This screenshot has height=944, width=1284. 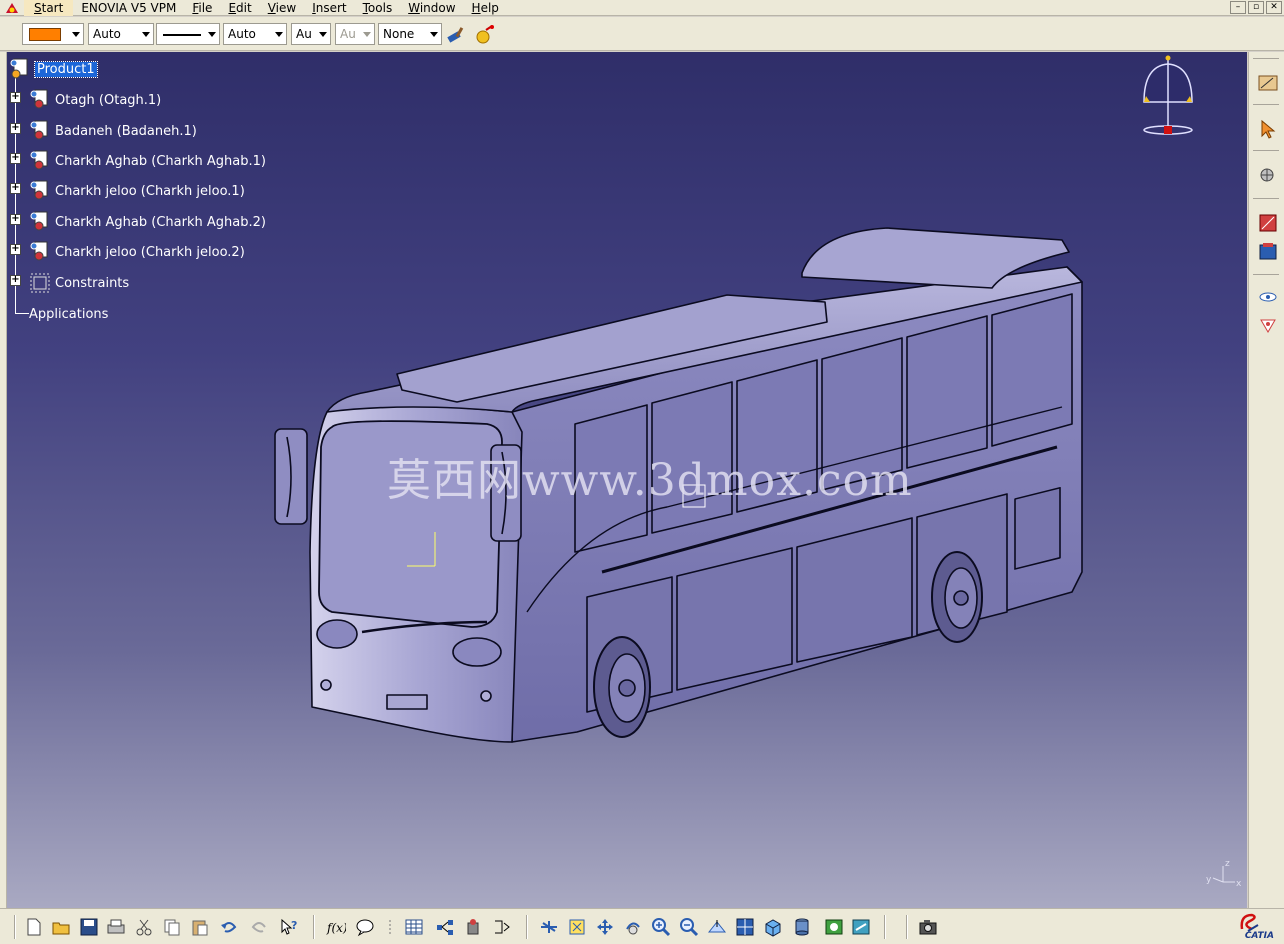 What do you see at coordinates (289, 927) in the screenshot?
I see `whats-this-icon: ?` at bounding box center [289, 927].